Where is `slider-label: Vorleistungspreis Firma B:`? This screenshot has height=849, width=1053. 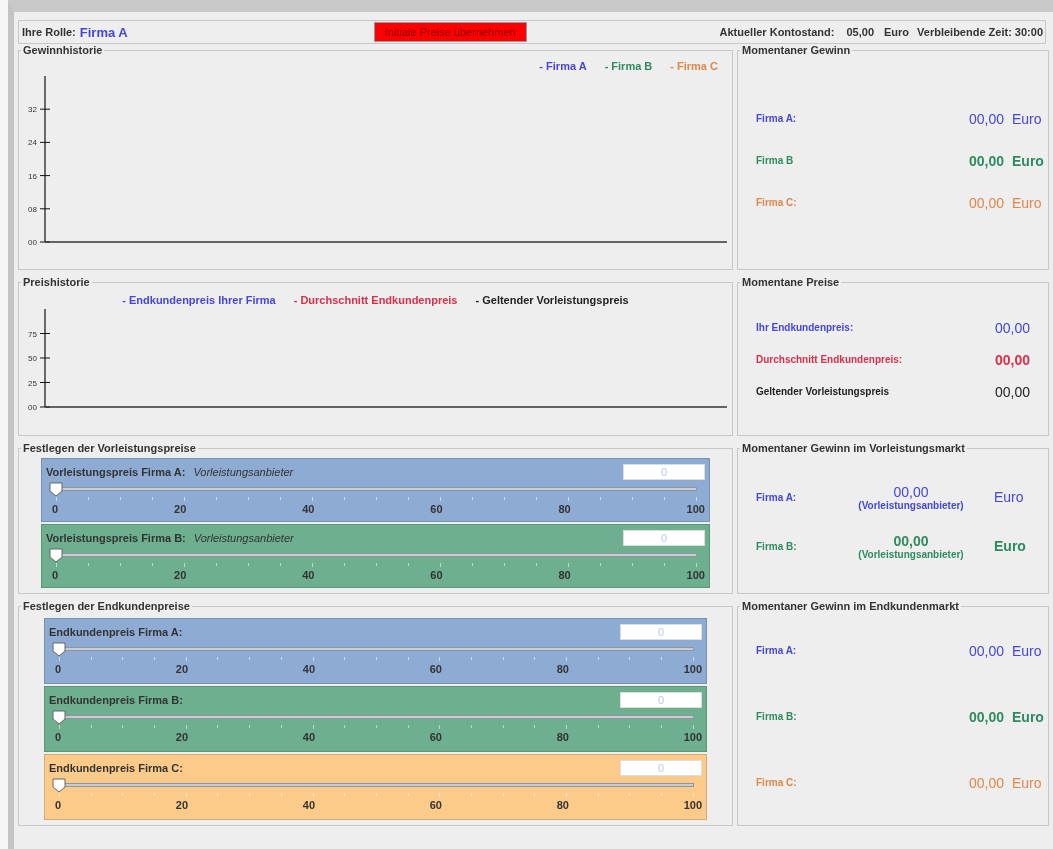 slider-label: Vorleistungspreis Firma B: is located at coordinates (116, 538).